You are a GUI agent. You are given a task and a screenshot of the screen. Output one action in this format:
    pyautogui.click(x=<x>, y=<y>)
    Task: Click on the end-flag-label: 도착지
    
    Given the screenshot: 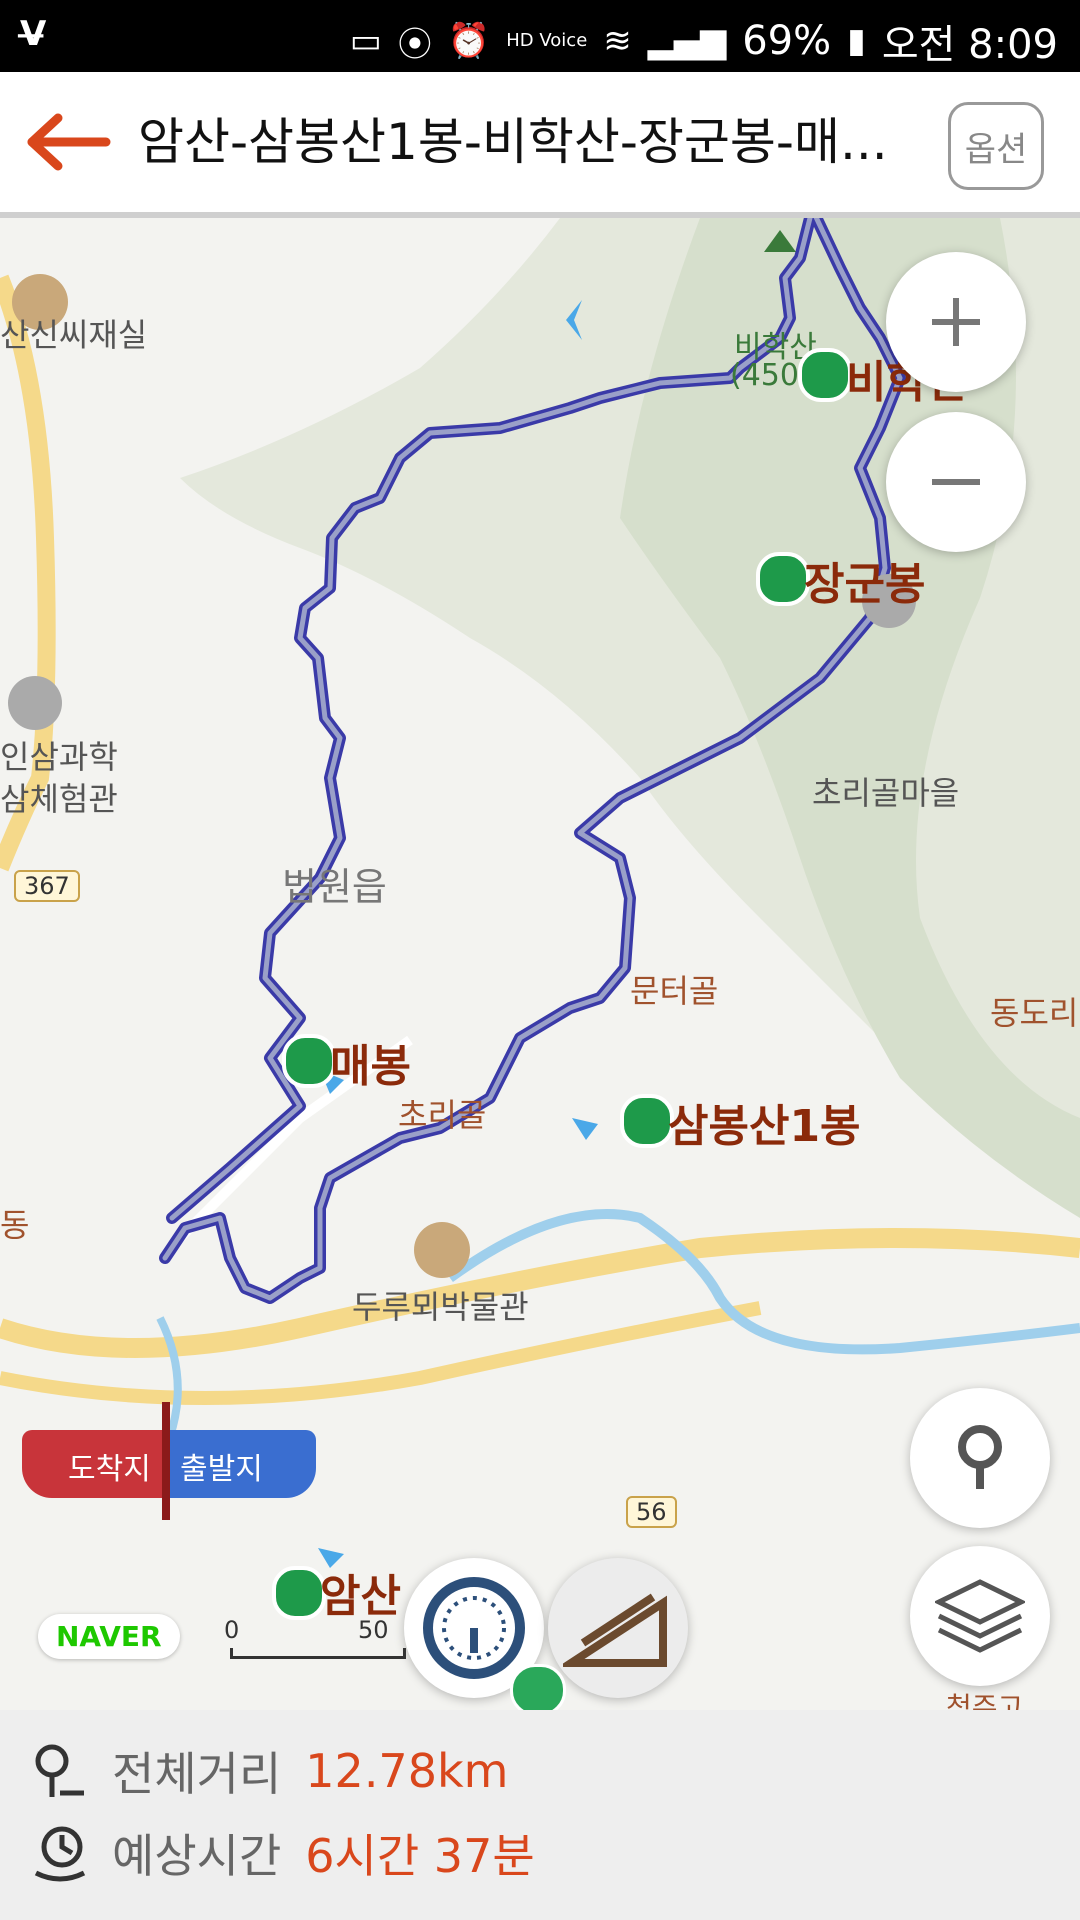 What is the action you would take?
    pyautogui.click(x=109, y=1469)
    